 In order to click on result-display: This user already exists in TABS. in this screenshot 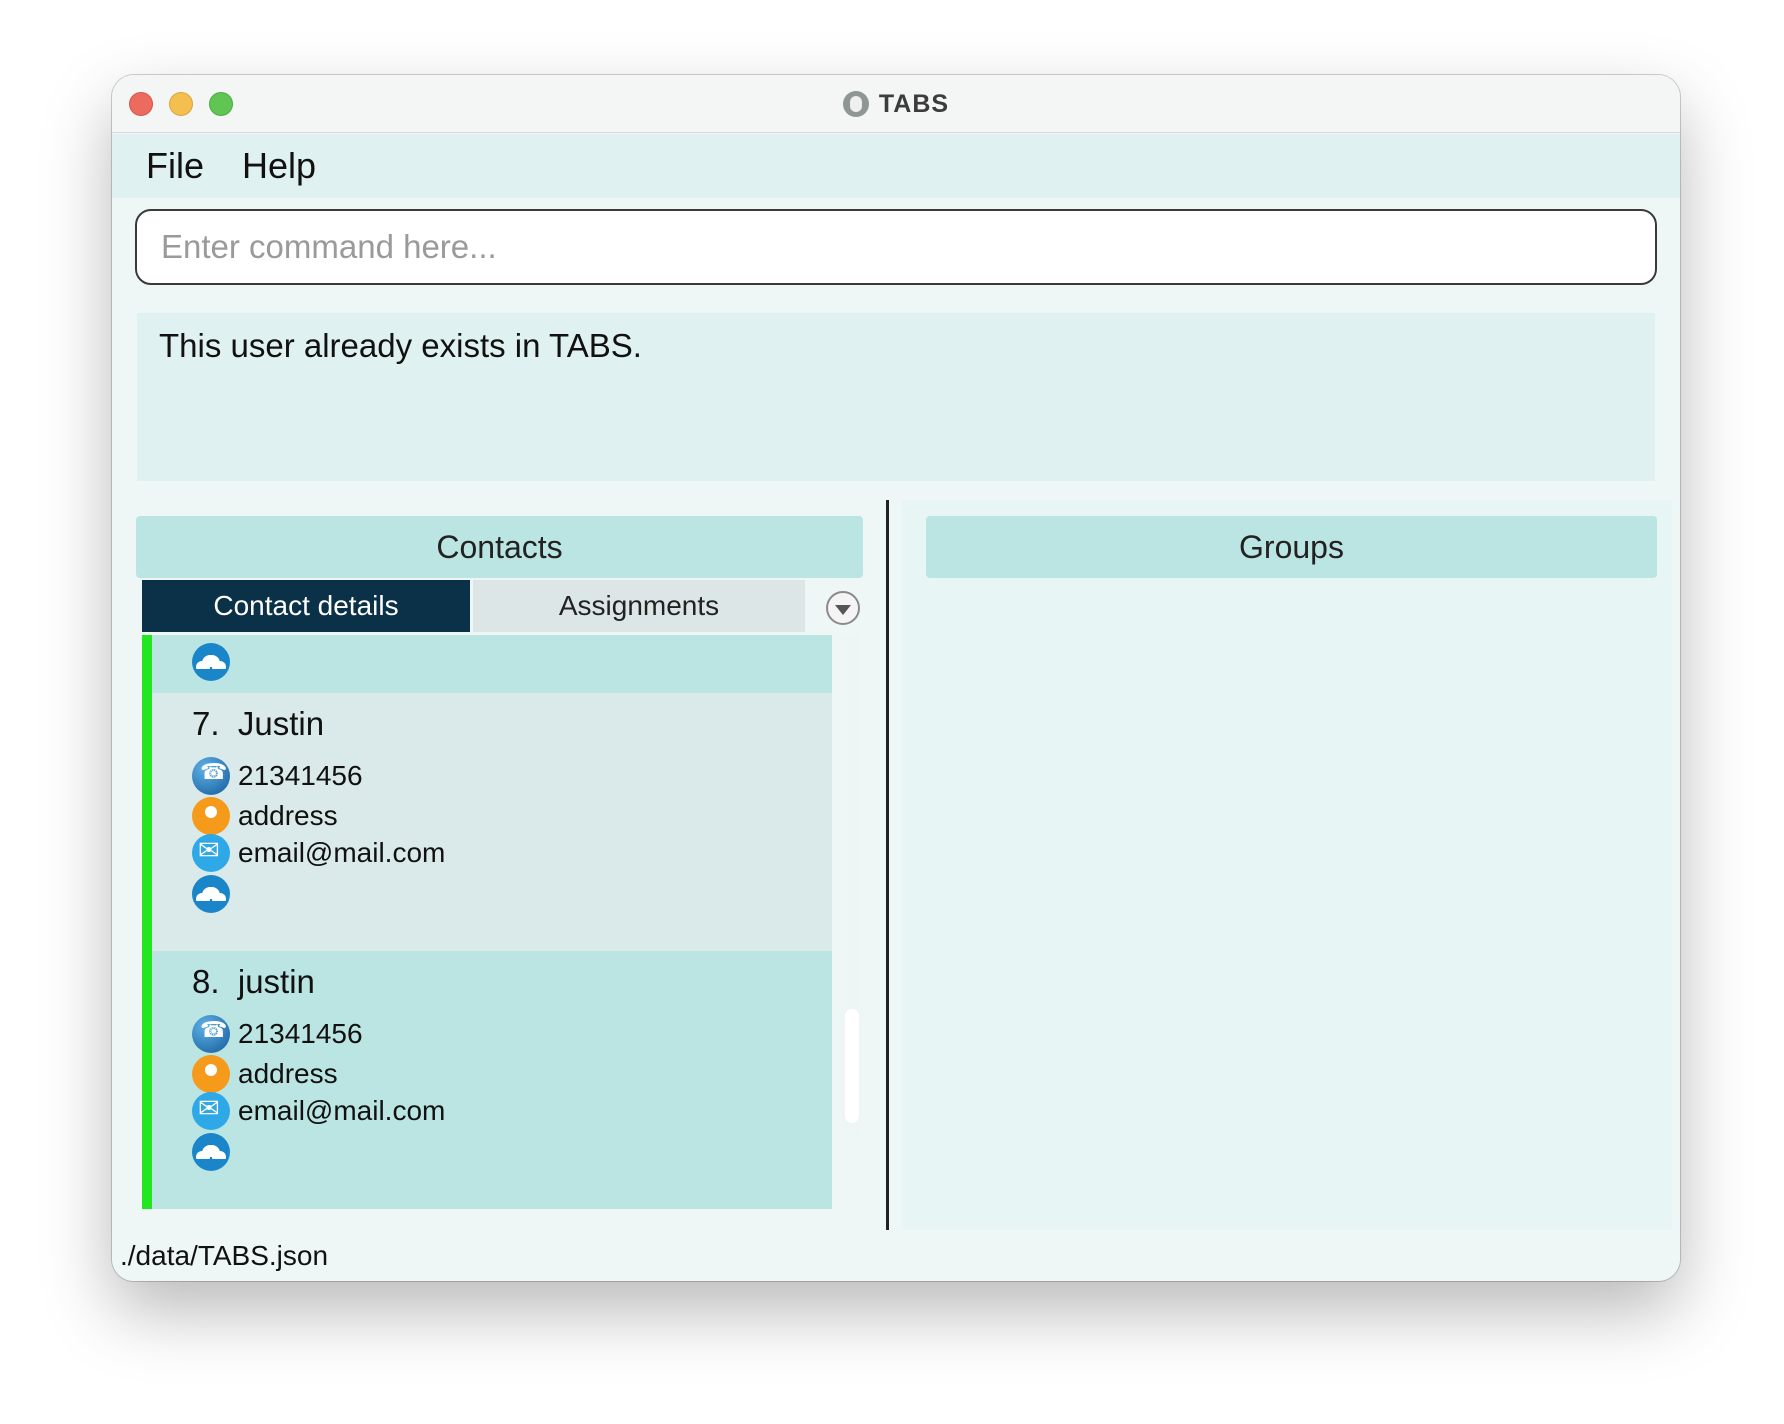, I will do `click(896, 397)`.